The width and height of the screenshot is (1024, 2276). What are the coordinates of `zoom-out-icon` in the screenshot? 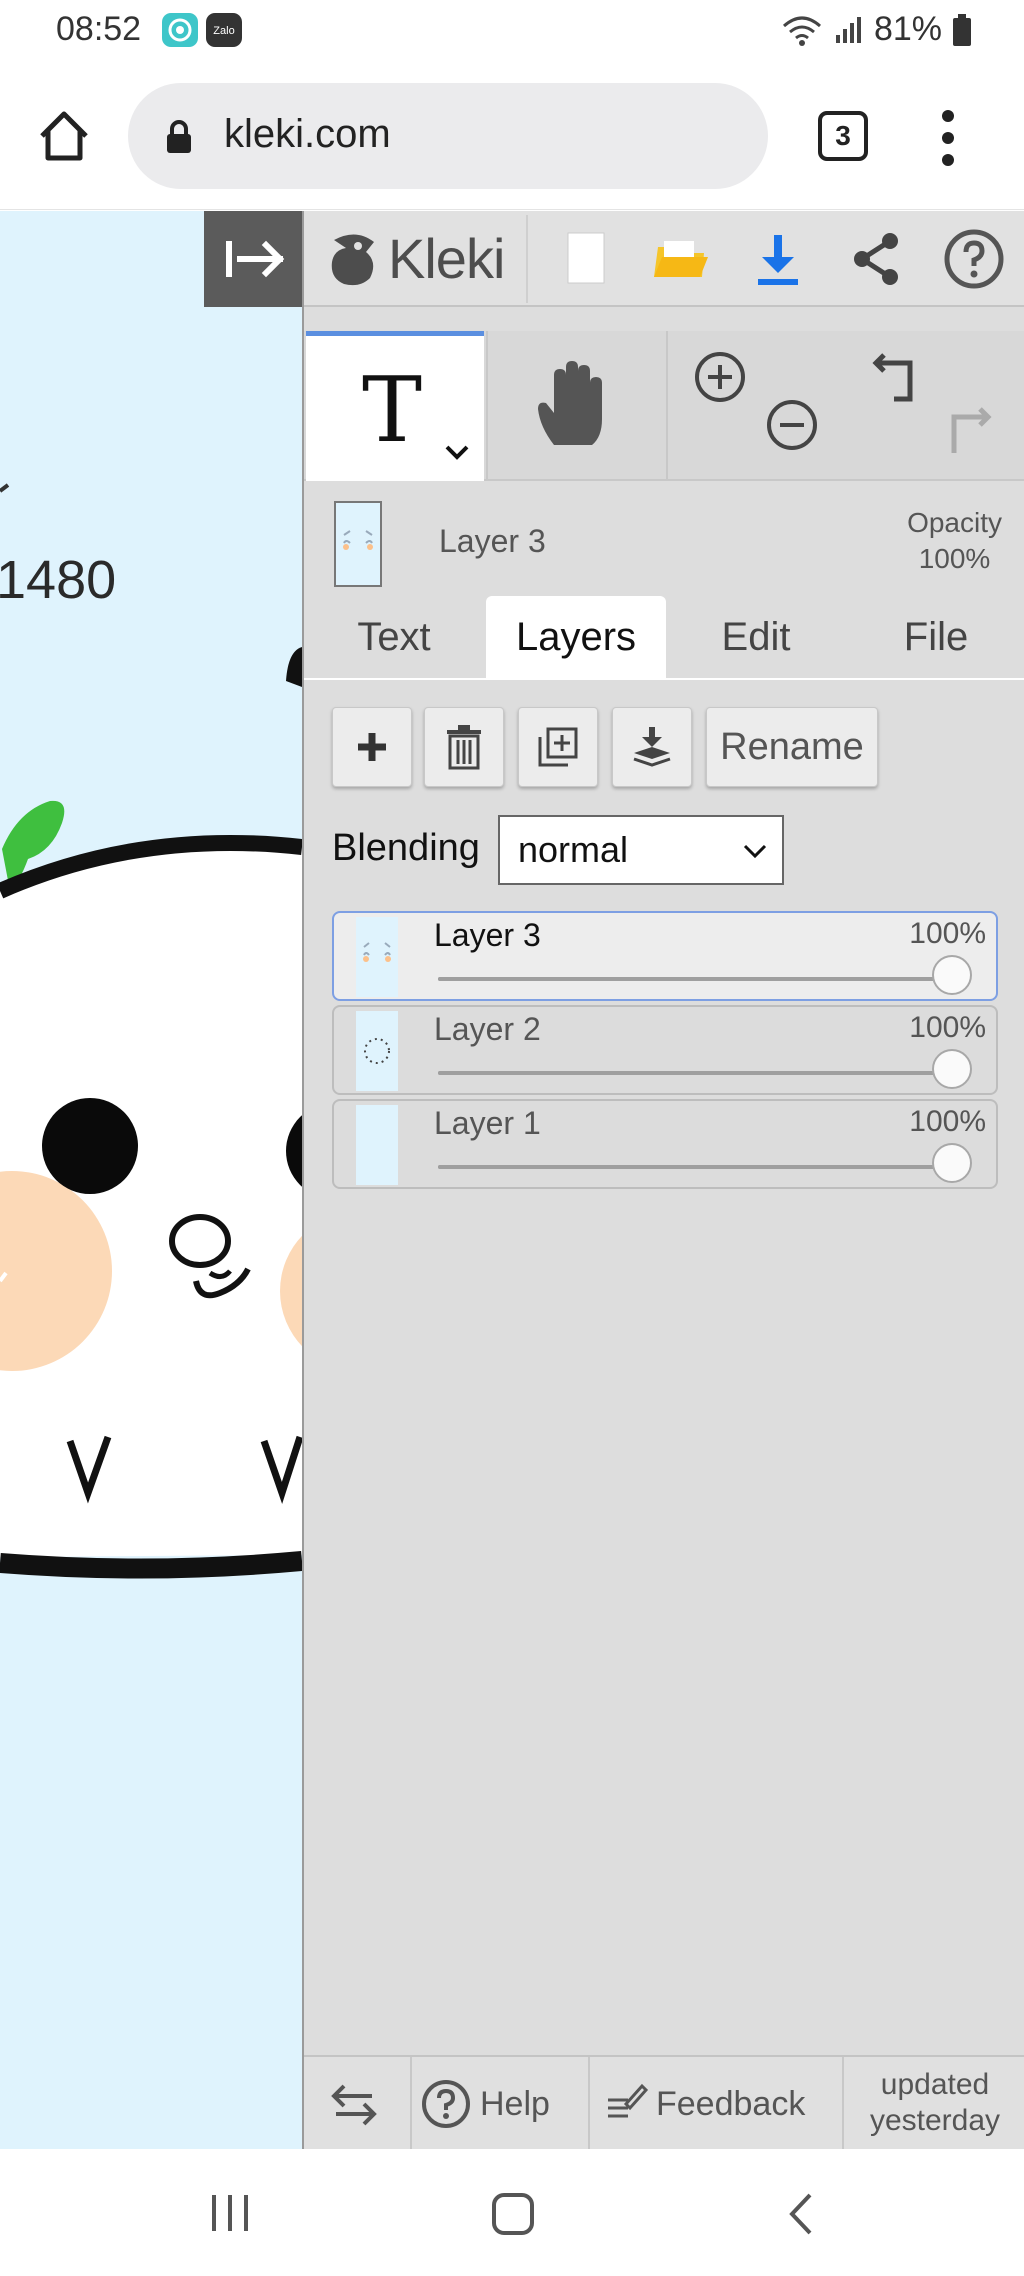 It's located at (792, 425).